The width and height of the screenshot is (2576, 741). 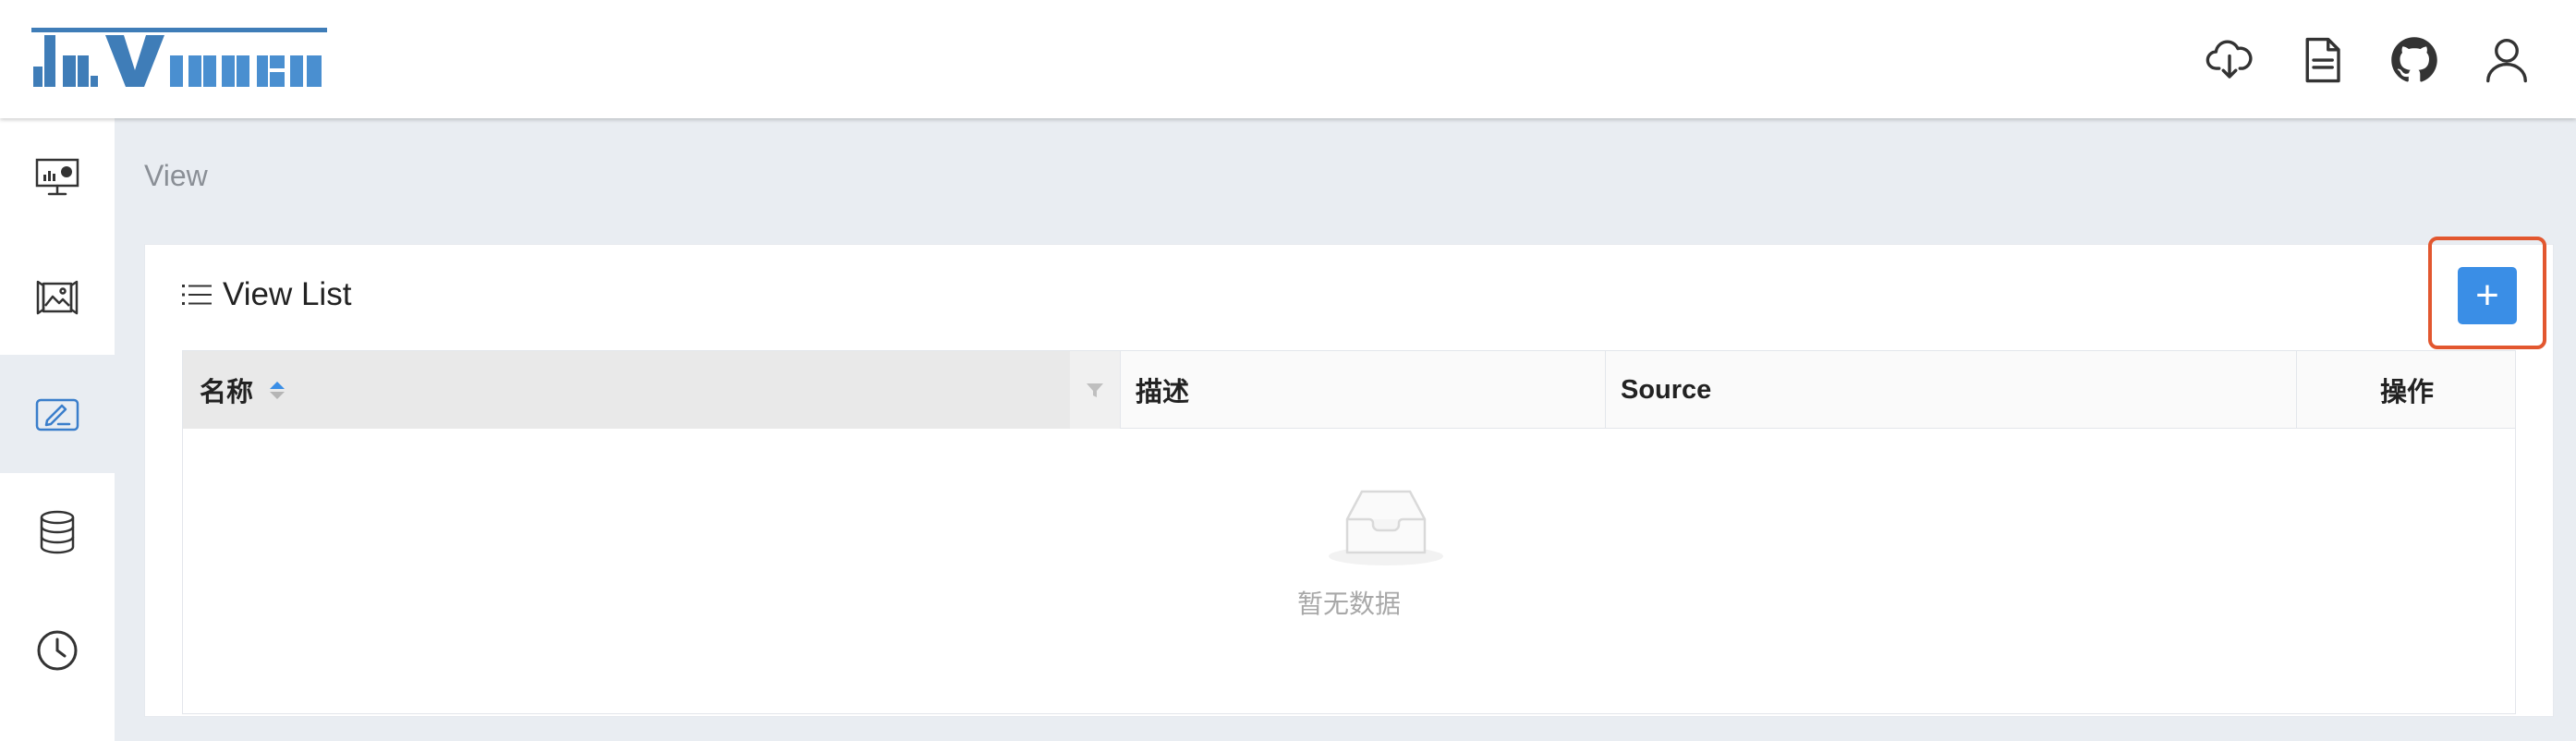 I want to click on empty-text: 暂无数据, so click(x=1348, y=603).